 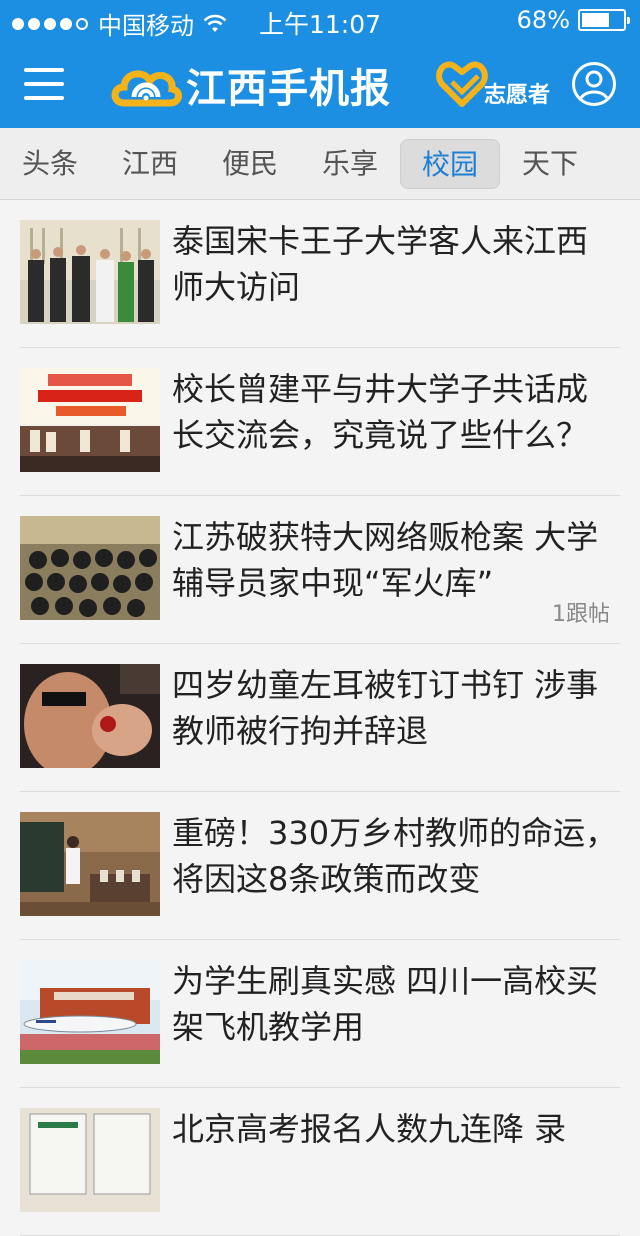 I want to click on nav-bar: 江西手机报 志愿者, so click(x=320, y=84).